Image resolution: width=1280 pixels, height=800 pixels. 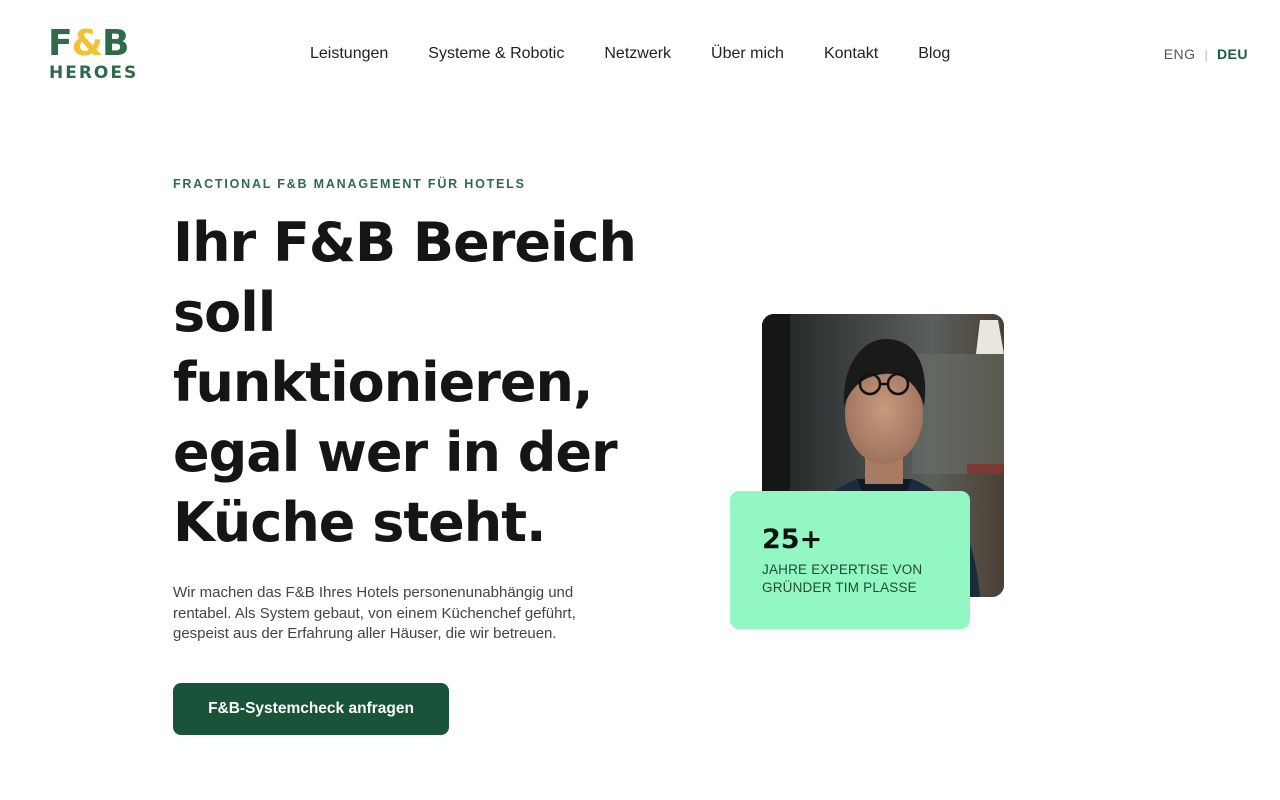 What do you see at coordinates (1180, 54) in the screenshot?
I see `language-option-eng: ENG` at bounding box center [1180, 54].